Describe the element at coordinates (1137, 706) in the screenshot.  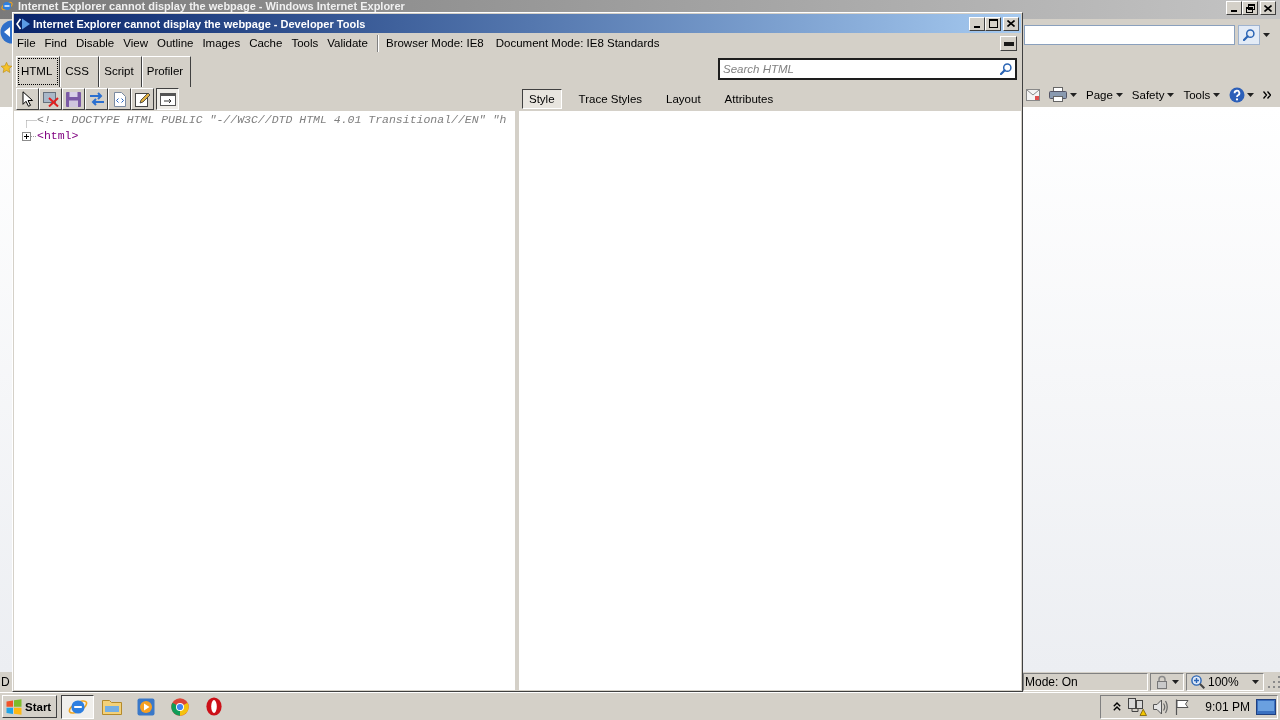
I see `network-warning-icon` at that location.